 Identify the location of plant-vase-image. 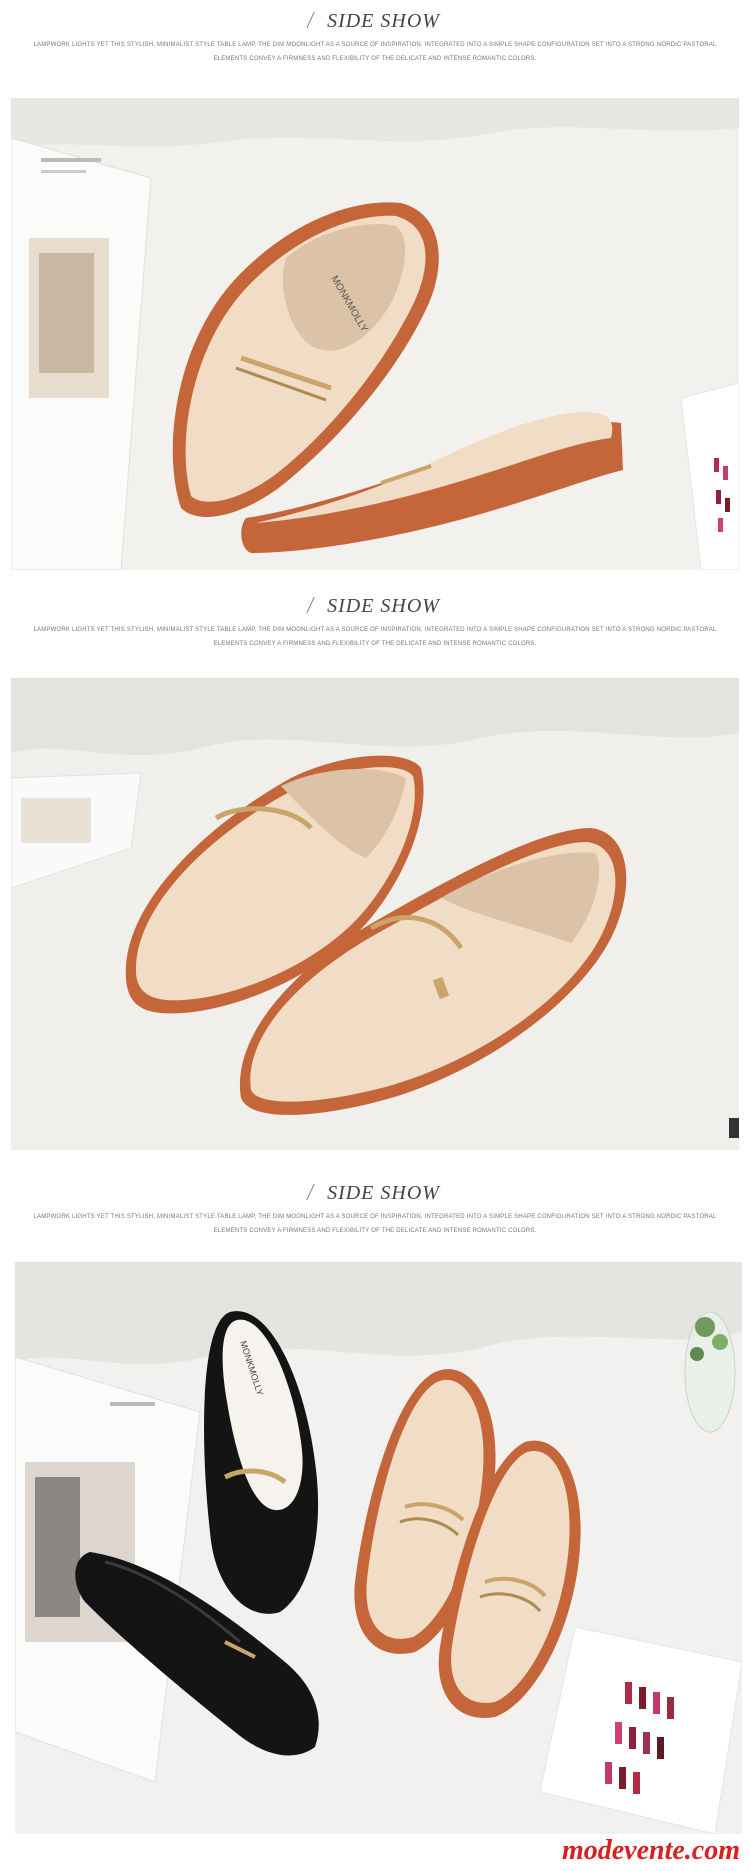
(710, 1372).